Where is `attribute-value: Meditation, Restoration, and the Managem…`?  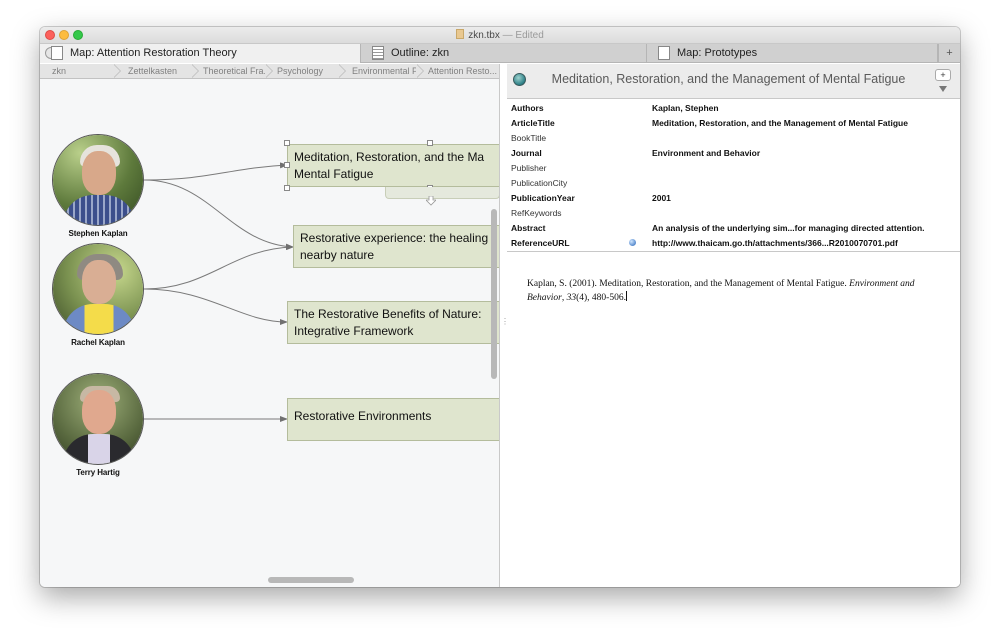 attribute-value: Meditation, Restoration, and the Managem… is located at coordinates (780, 123).